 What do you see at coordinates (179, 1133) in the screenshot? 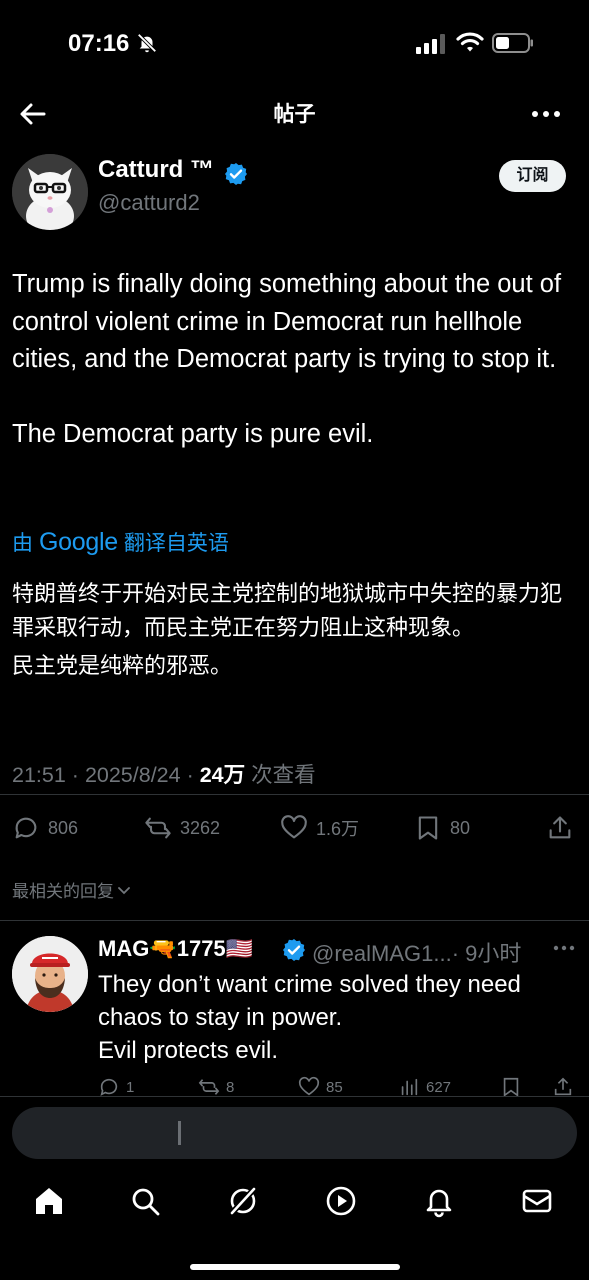
I see `text-cursor` at bounding box center [179, 1133].